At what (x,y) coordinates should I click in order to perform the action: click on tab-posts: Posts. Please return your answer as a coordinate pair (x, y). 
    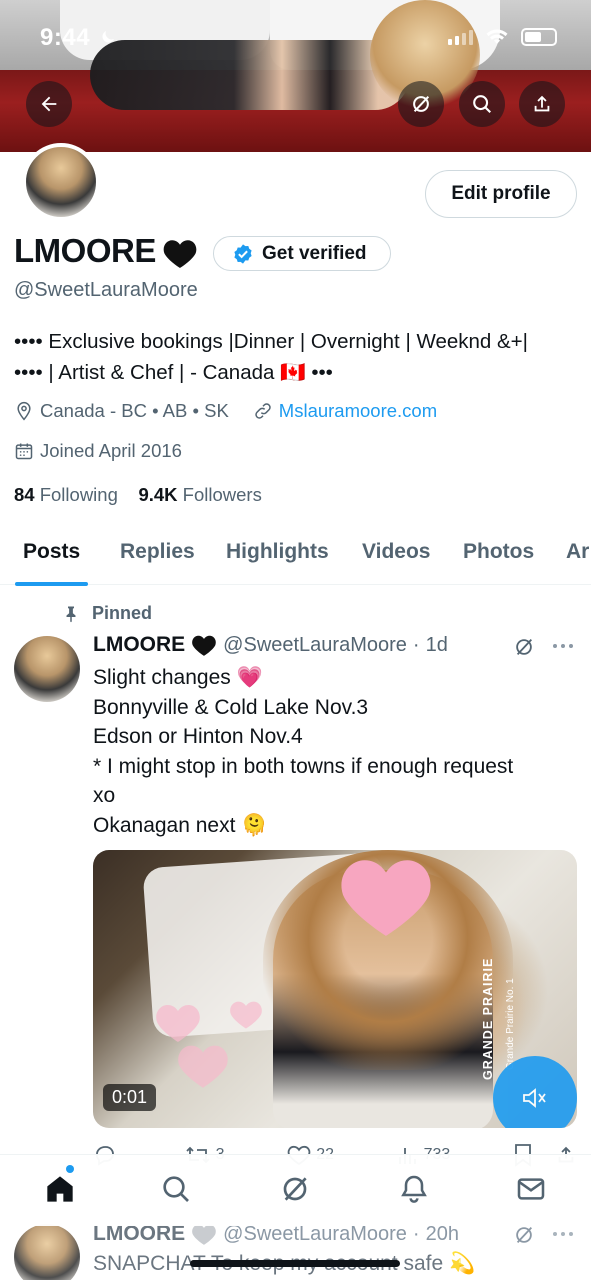
    Looking at the image, I should click on (51, 555).